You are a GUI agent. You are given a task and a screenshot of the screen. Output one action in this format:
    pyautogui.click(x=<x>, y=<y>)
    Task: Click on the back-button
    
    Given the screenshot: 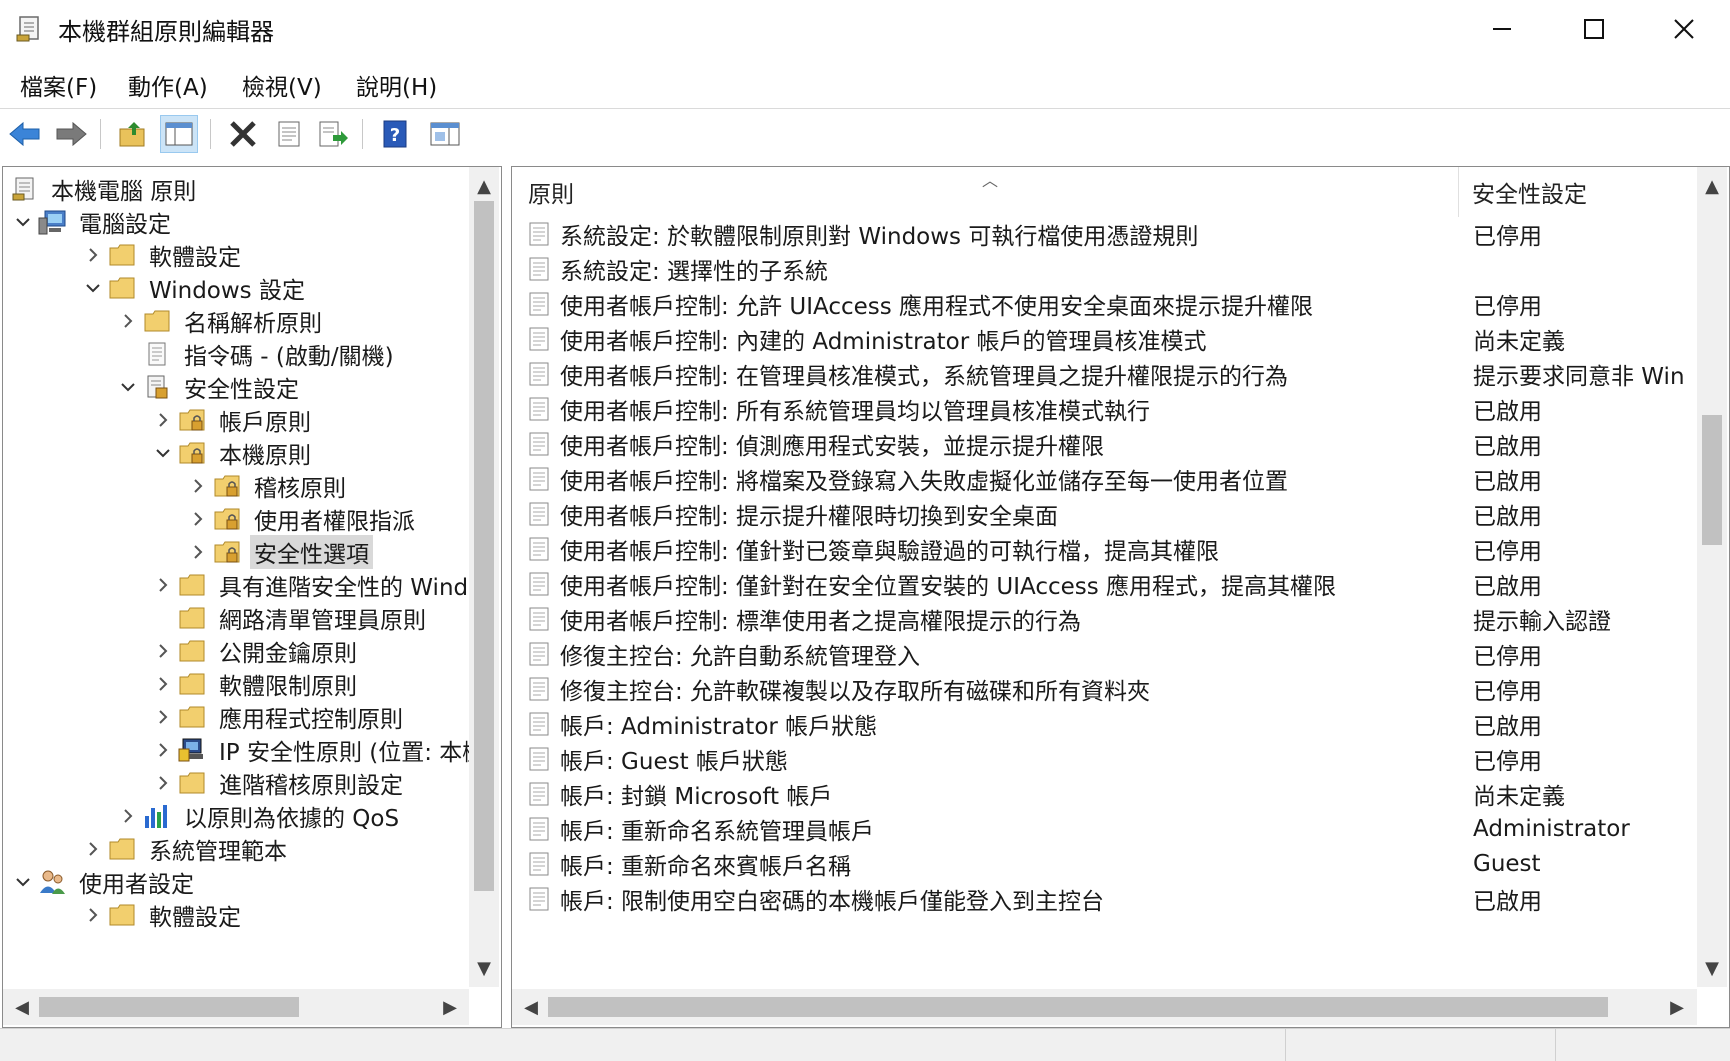 What is the action you would take?
    pyautogui.click(x=25, y=134)
    